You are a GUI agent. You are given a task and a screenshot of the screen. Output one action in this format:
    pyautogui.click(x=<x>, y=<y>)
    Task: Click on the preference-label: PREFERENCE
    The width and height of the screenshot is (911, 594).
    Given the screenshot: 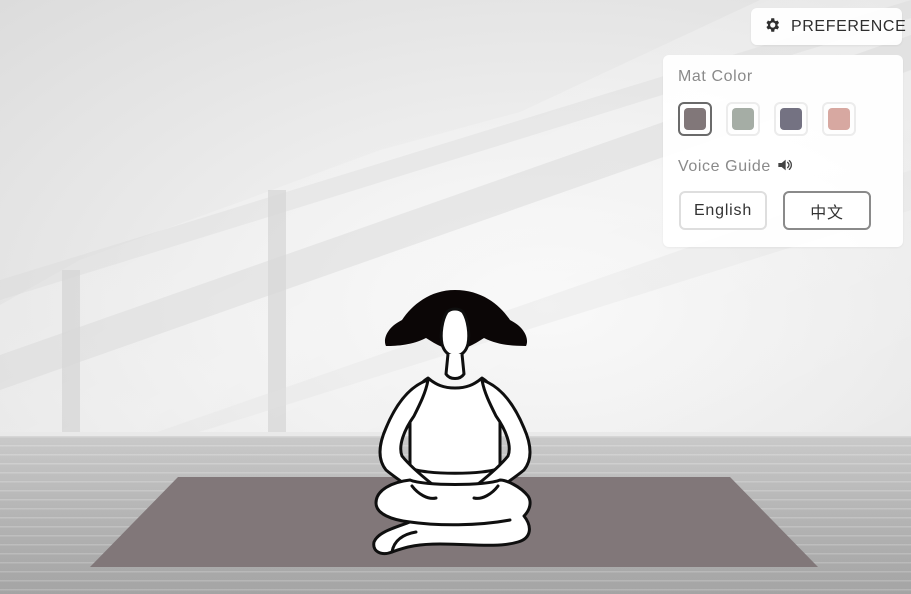 What is the action you would take?
    pyautogui.click(x=849, y=26)
    